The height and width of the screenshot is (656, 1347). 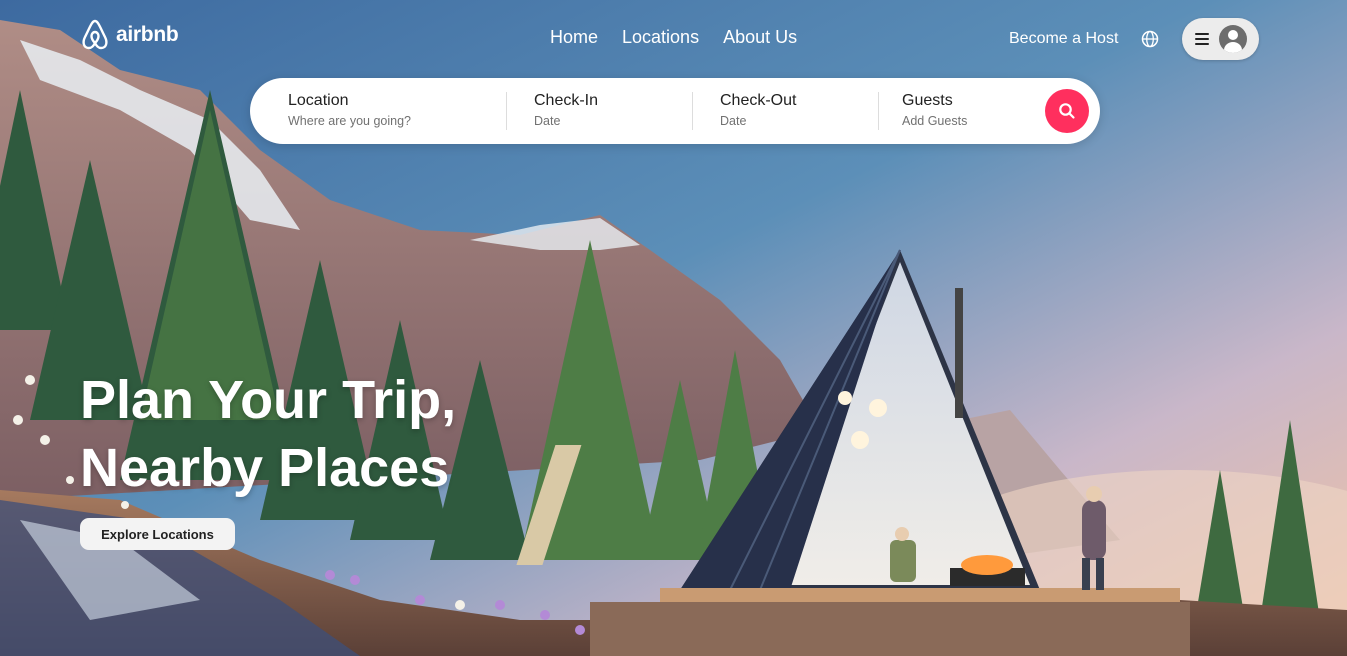 What do you see at coordinates (265, 468) in the screenshot?
I see `headline-line-2: Nearby Places` at bounding box center [265, 468].